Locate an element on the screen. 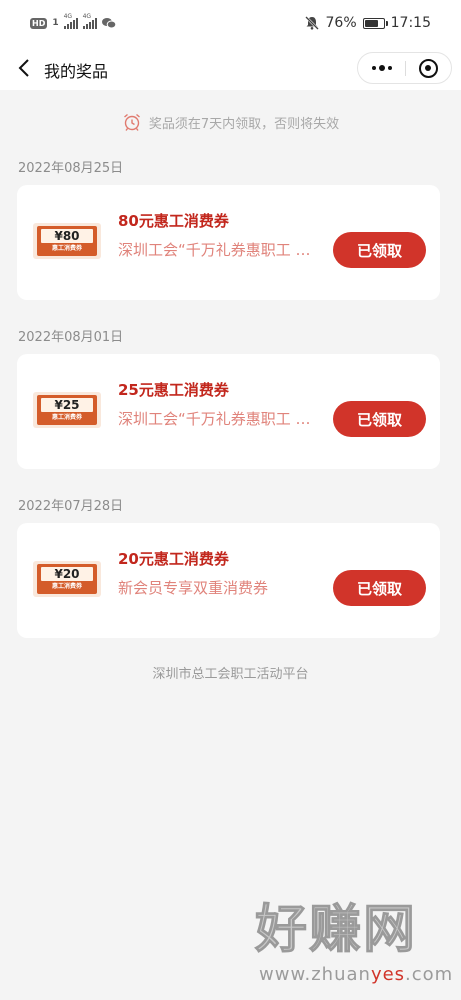 The image size is (461, 1000). coupon-value: ¥20 is located at coordinates (67, 574).